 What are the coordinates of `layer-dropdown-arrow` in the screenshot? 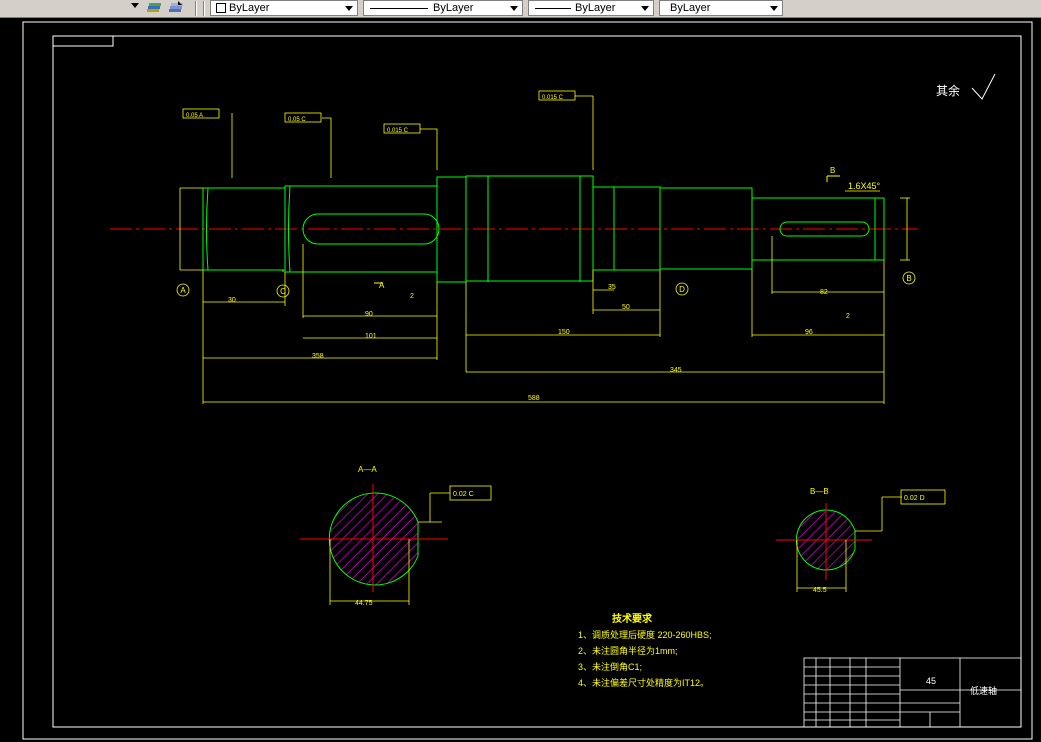 It's located at (135, 5).